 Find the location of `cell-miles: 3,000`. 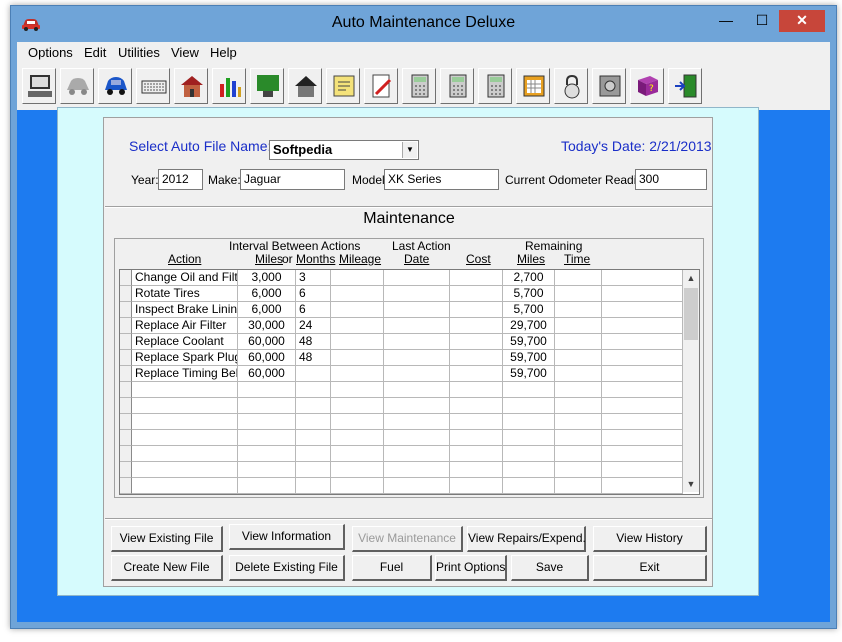

cell-miles: 3,000 is located at coordinates (267, 278).